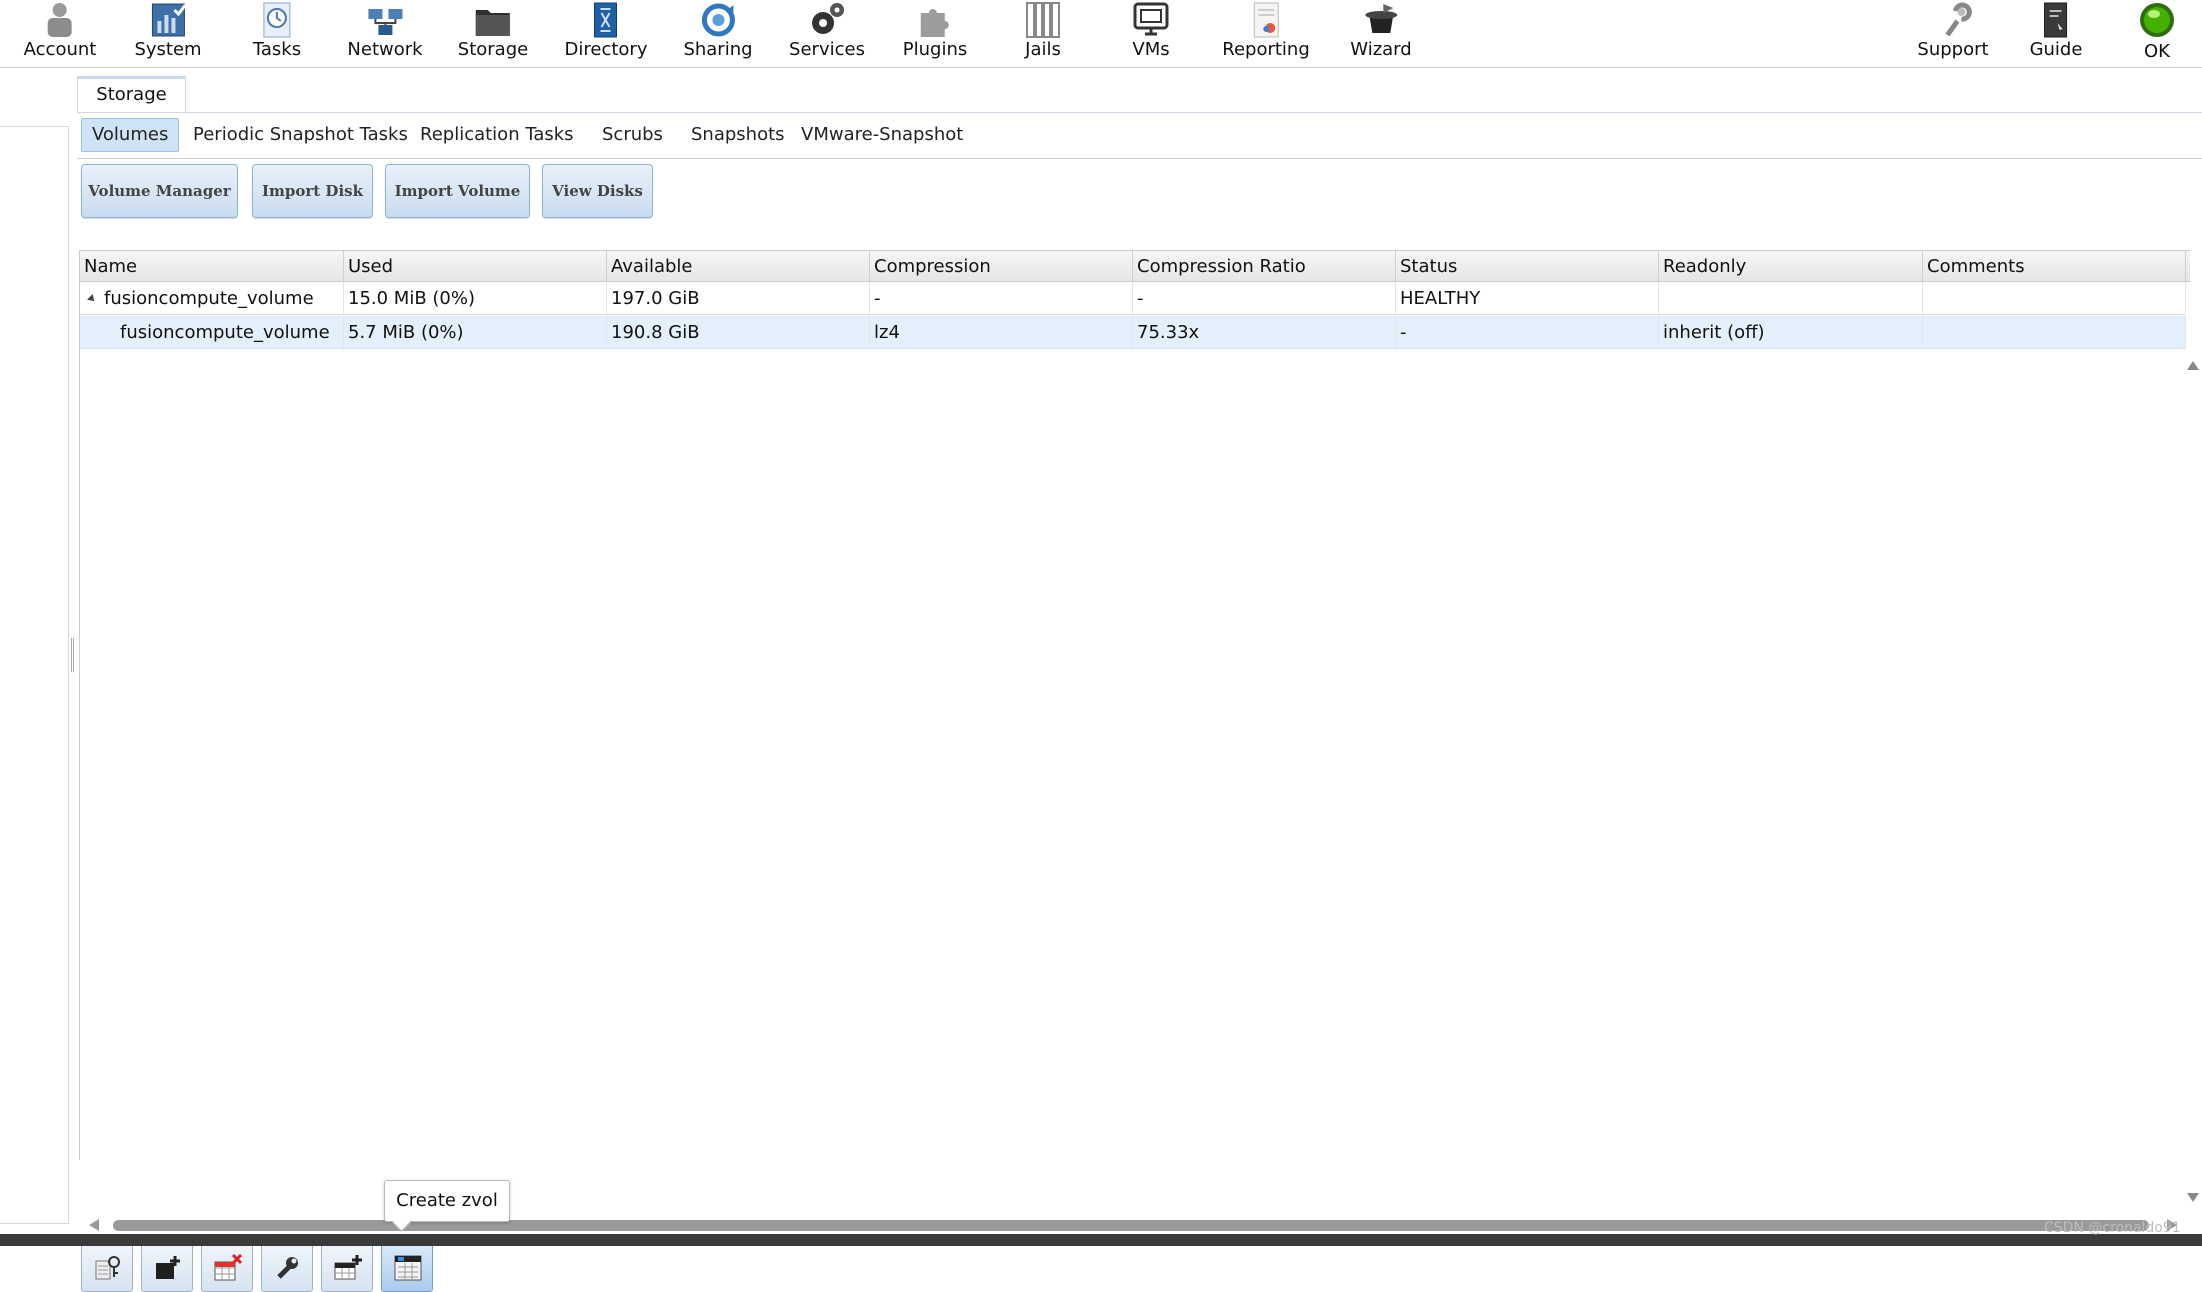 The image size is (2202, 1292). I want to click on subtab-scrubs: Scrubs, so click(632, 135).